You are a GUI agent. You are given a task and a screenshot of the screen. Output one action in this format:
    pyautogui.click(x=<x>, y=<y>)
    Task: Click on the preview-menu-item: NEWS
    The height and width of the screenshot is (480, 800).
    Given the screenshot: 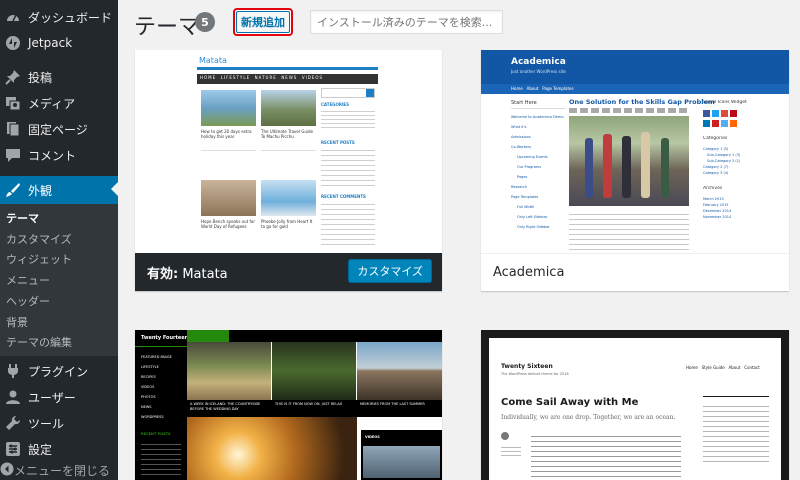 What is the action you would take?
    pyautogui.click(x=146, y=407)
    